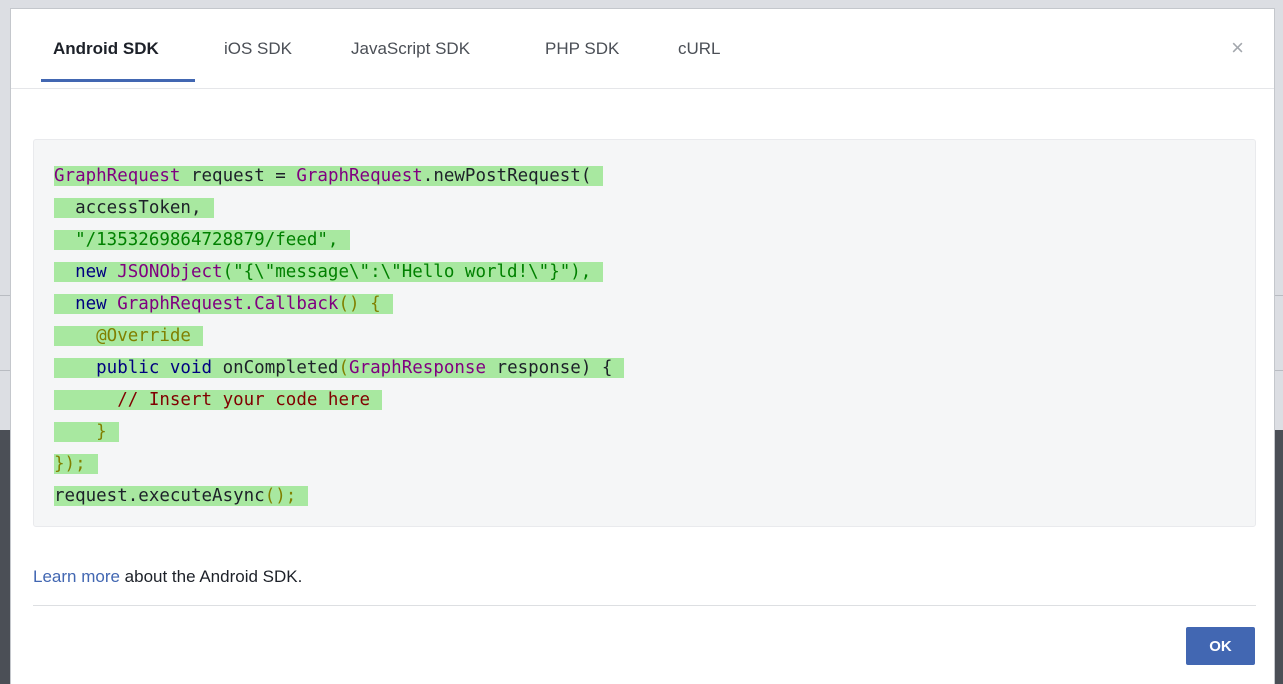 The image size is (1283, 684). Describe the element at coordinates (202, 240) in the screenshot. I see `code-line: "/1353269864728879/feed",` at that location.